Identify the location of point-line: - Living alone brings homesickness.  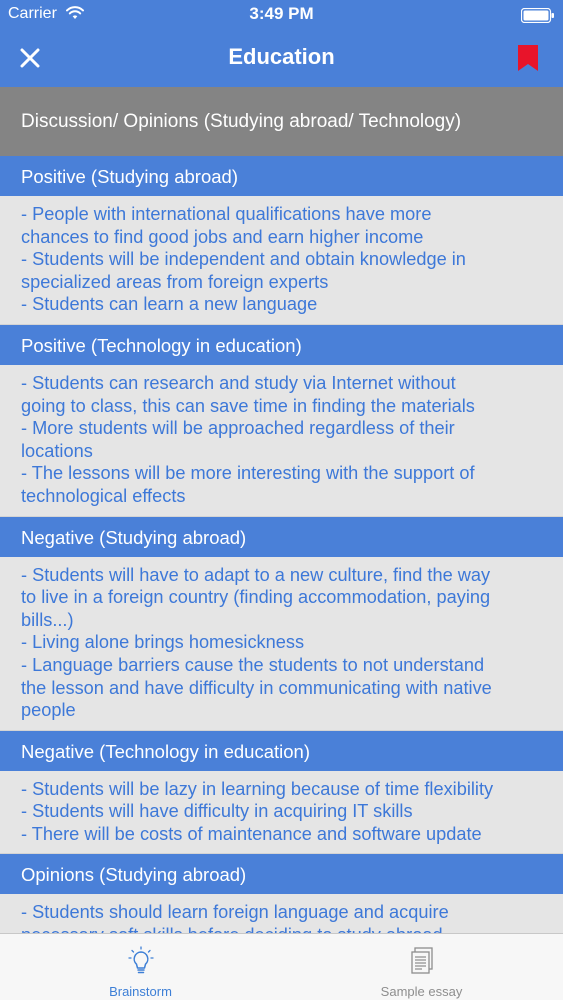
(163, 642).